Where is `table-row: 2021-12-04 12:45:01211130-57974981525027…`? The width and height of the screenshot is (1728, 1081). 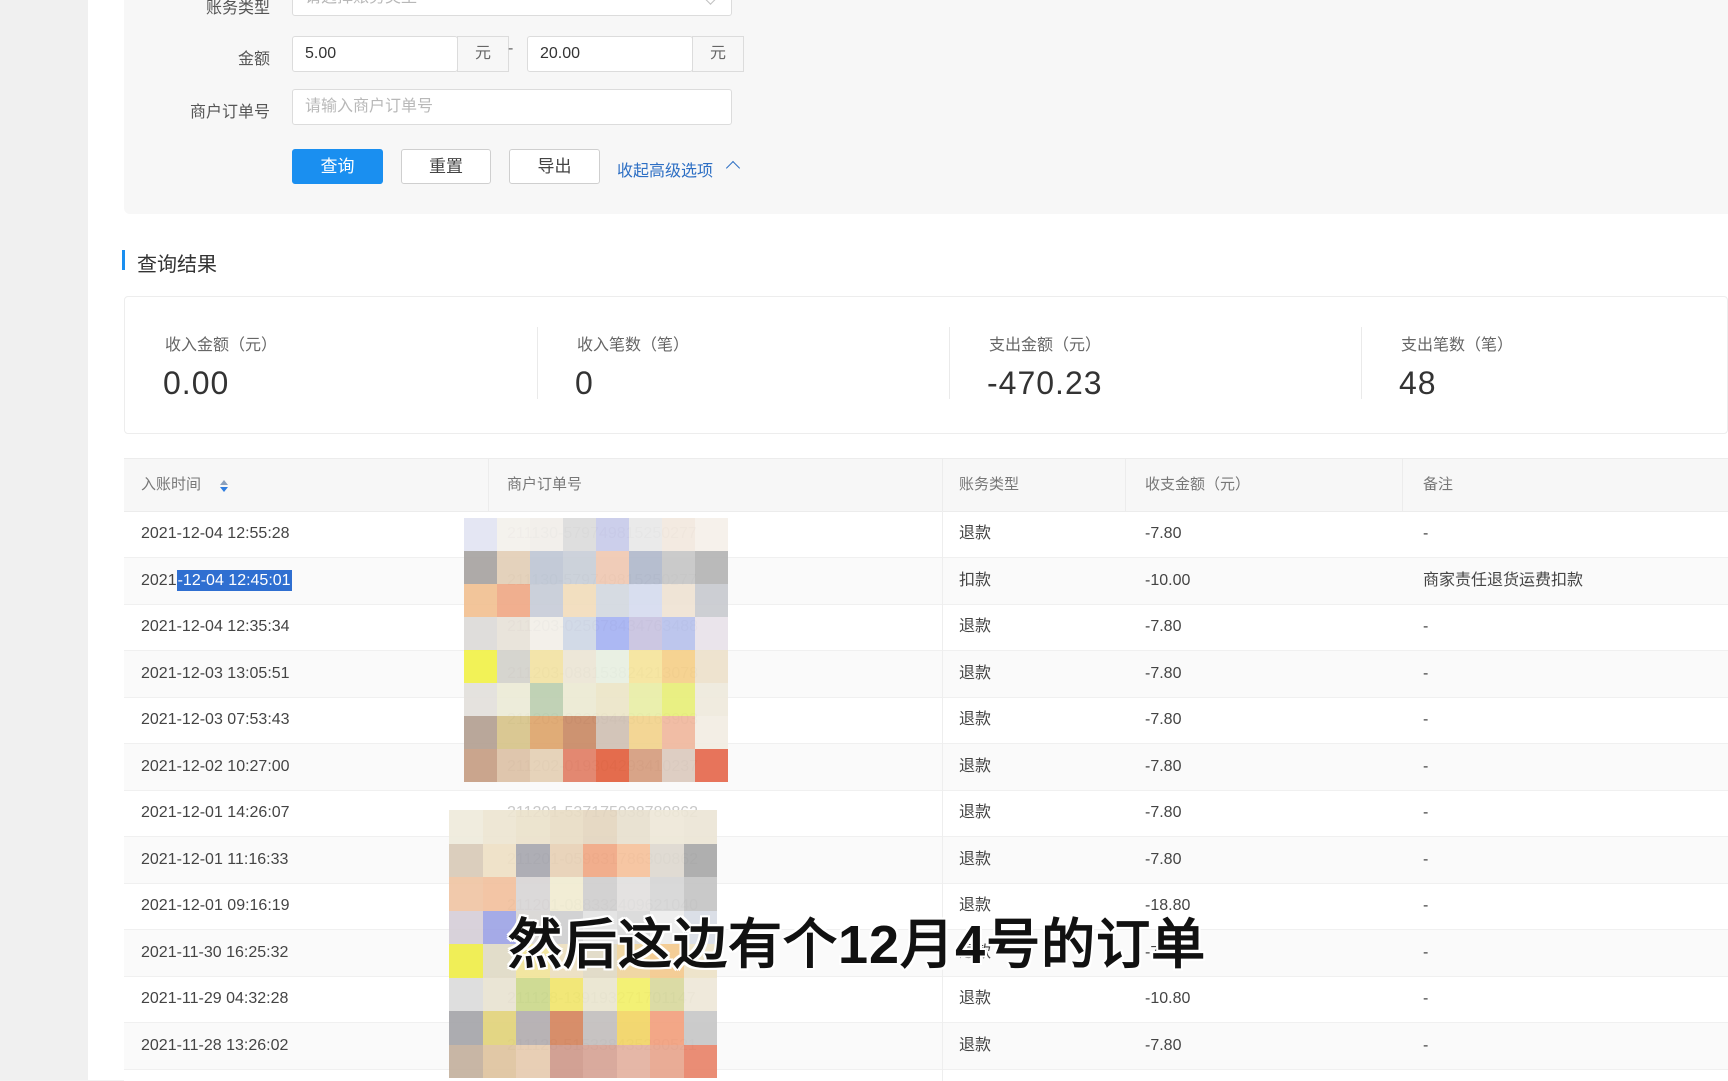
table-row: 2021-12-04 12:45:01211130-57974981525027… is located at coordinates (926, 581).